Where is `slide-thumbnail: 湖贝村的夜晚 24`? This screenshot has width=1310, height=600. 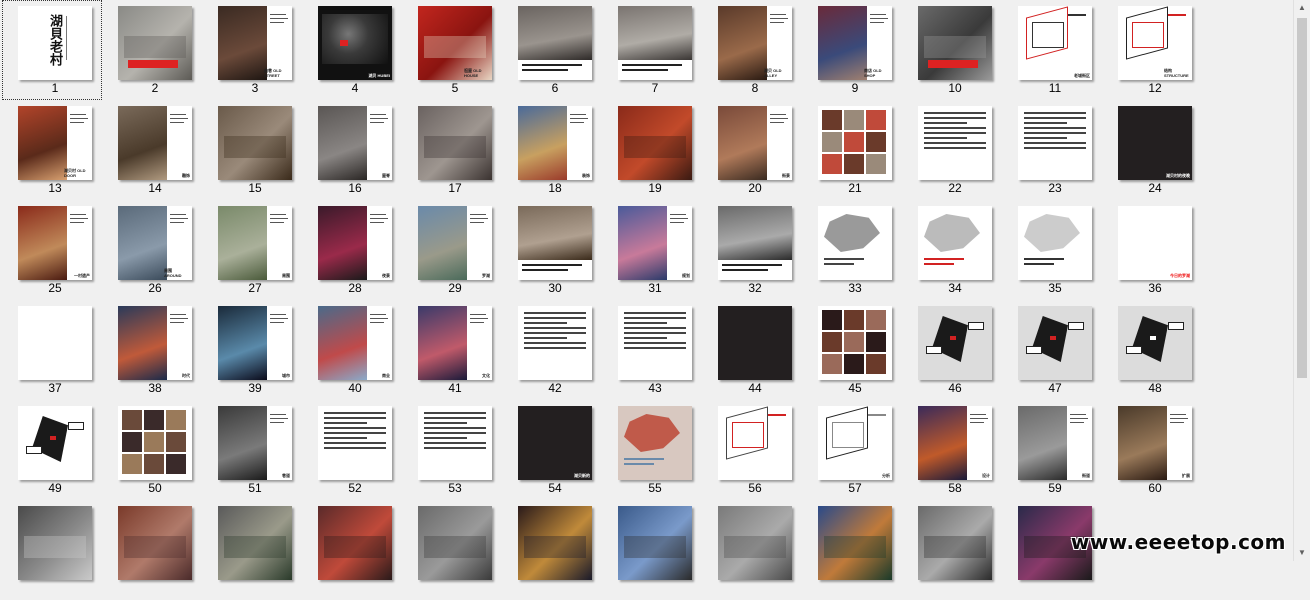 slide-thumbnail: 湖贝村的夜晚 24 is located at coordinates (1152, 150).